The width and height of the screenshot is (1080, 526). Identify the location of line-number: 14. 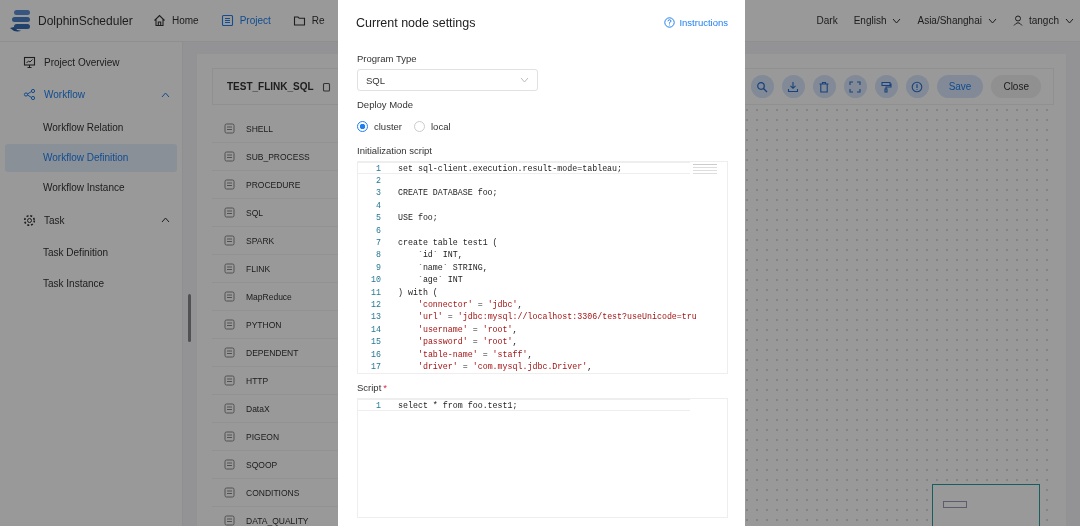
(375, 329).